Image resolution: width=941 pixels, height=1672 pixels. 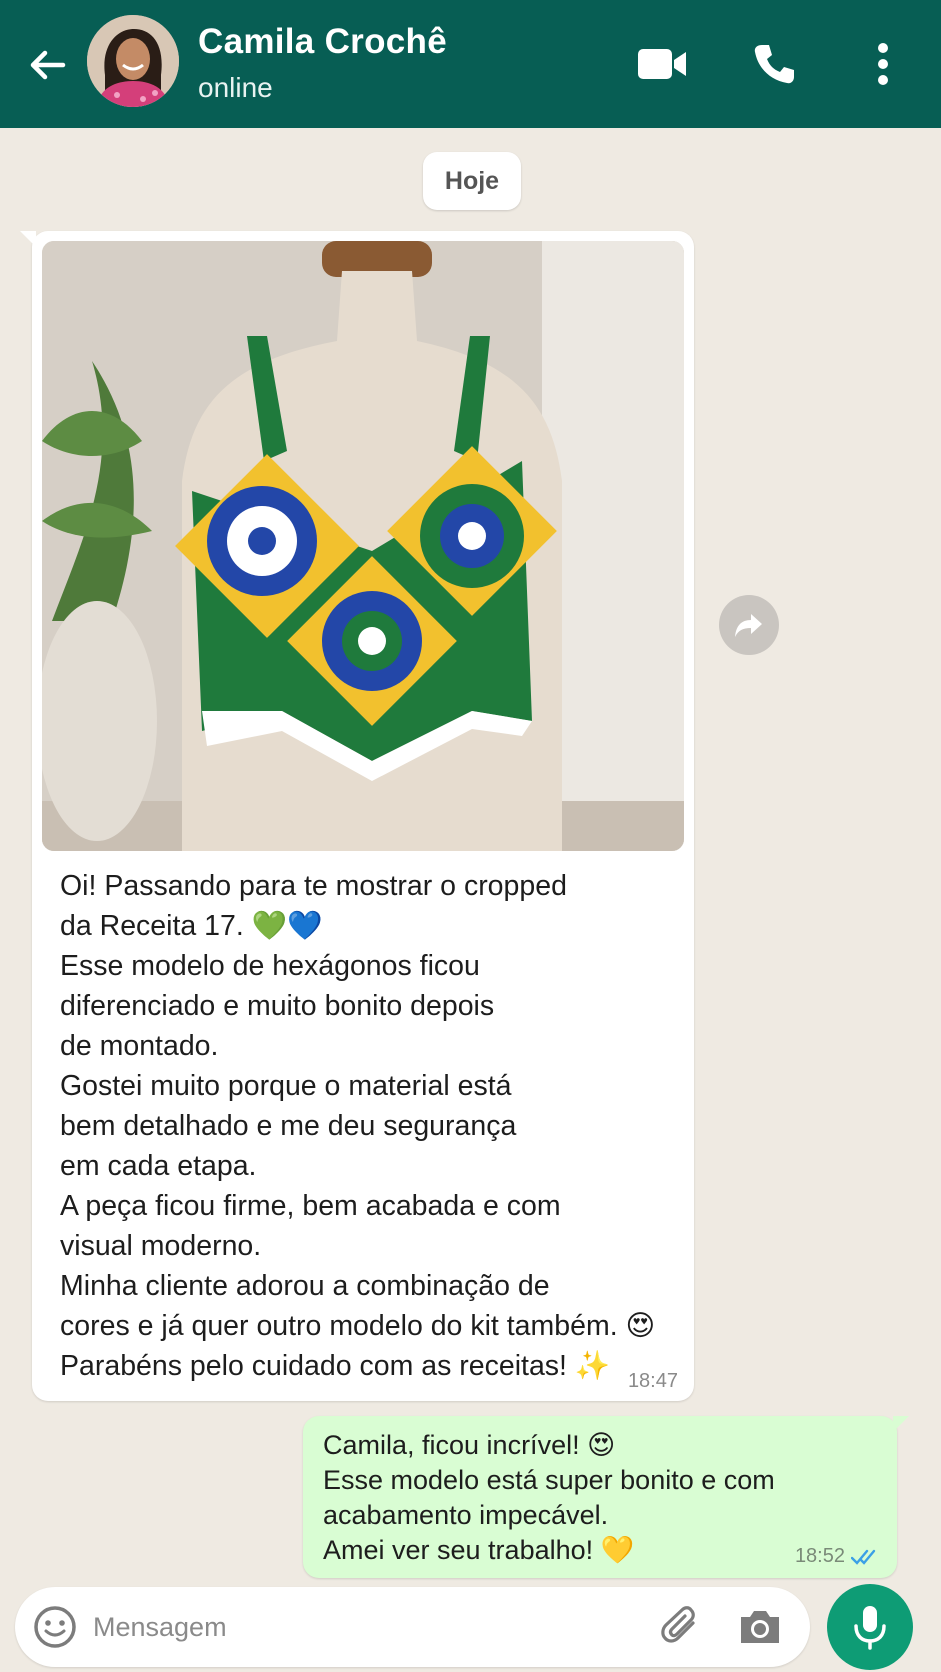 I want to click on forward-button, so click(x=749, y=625).